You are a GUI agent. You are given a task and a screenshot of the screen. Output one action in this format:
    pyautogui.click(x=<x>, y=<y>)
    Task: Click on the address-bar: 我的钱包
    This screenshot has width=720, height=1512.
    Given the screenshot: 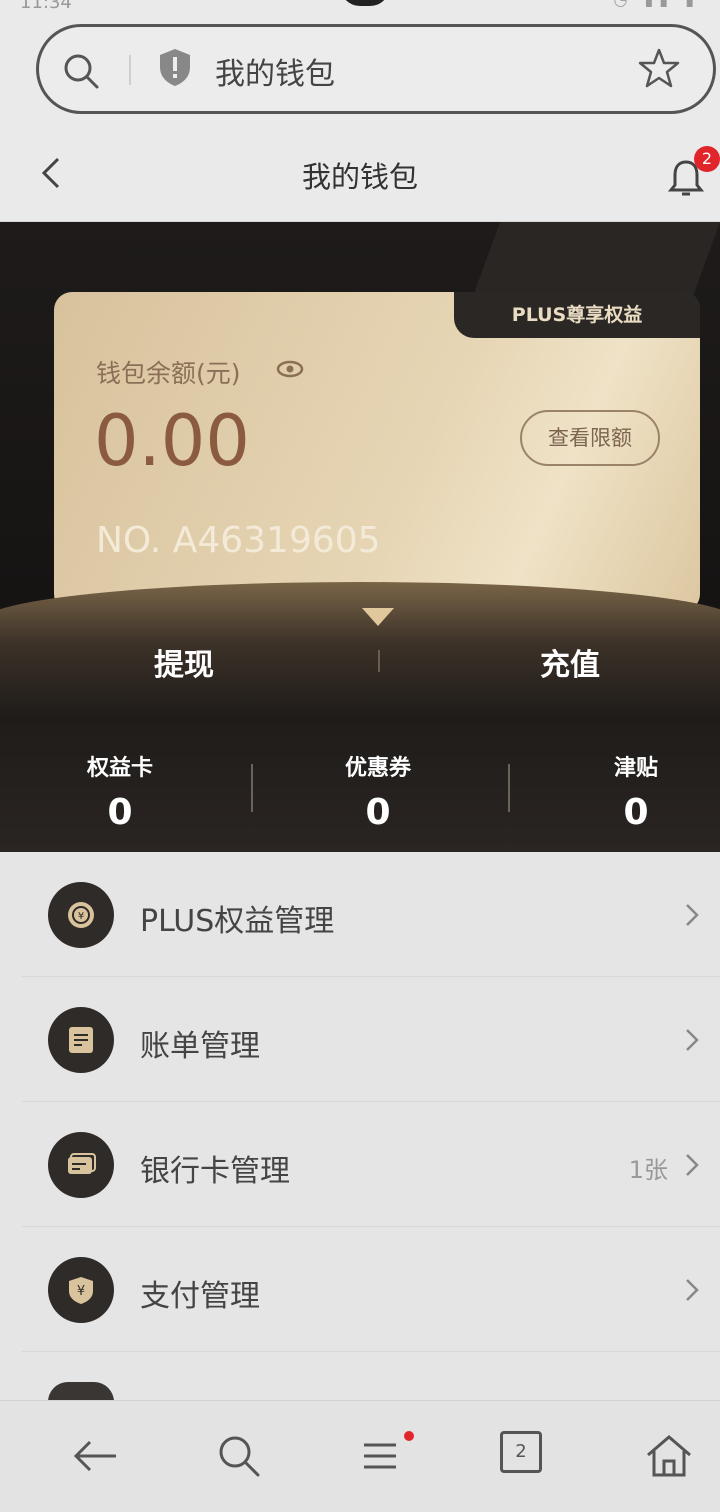 What is the action you would take?
    pyautogui.click(x=376, y=69)
    